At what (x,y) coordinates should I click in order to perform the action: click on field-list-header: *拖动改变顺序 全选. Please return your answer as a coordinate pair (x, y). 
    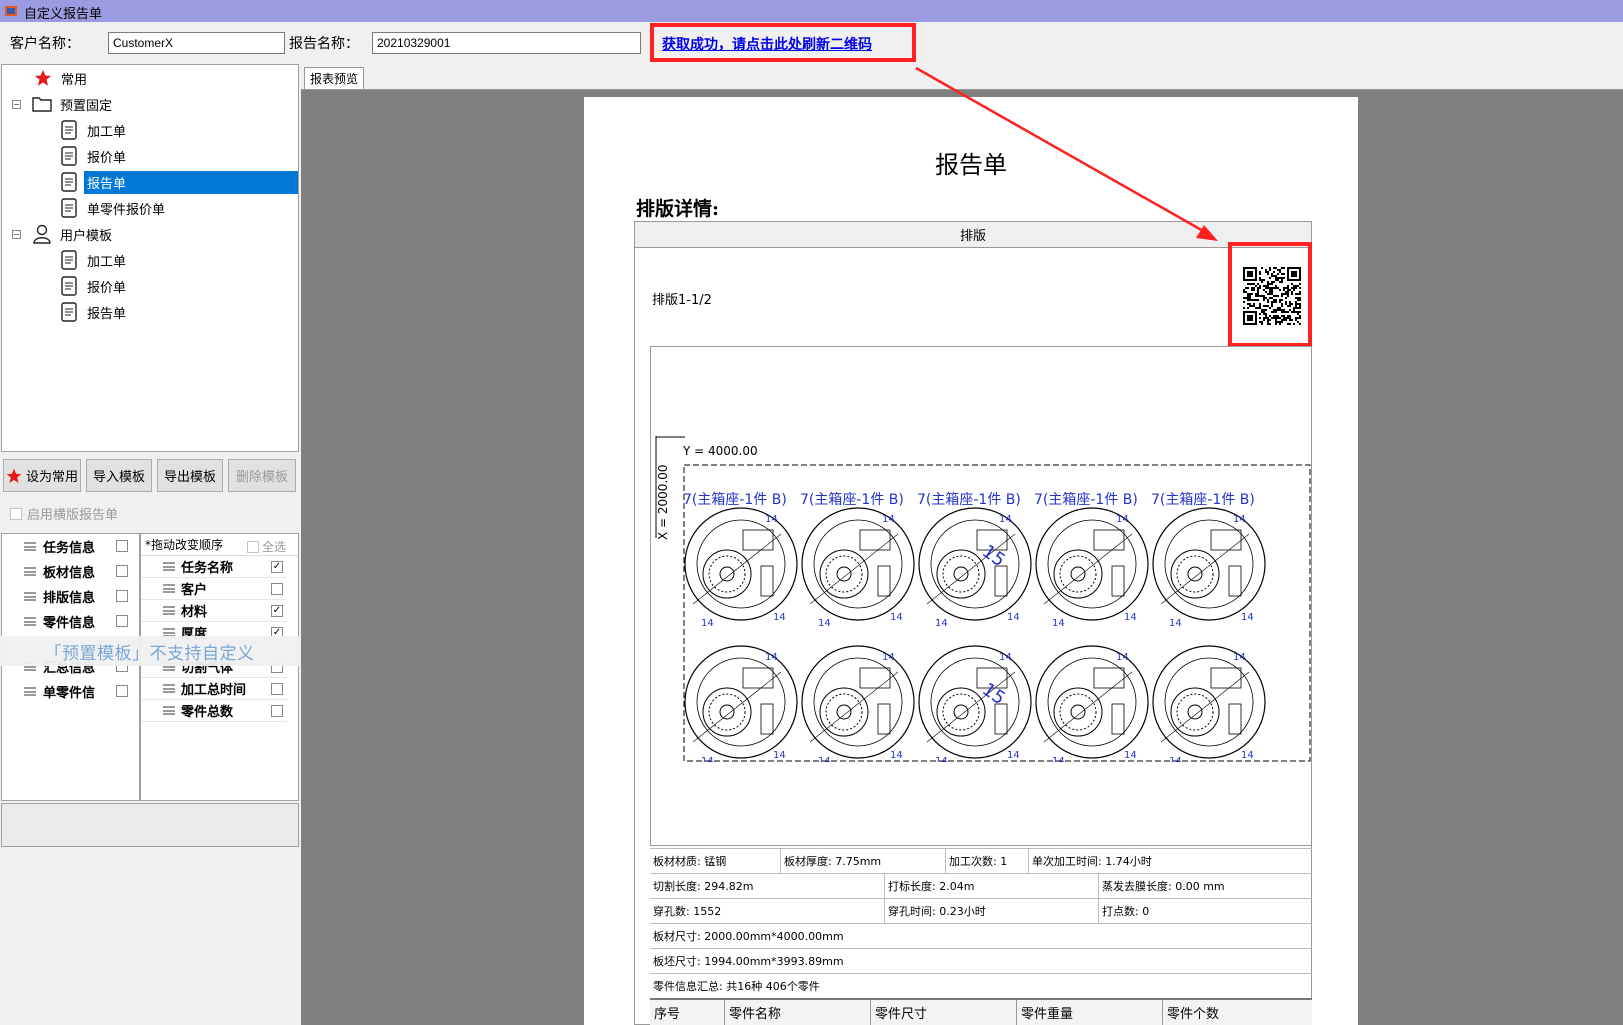
    Looking at the image, I should click on (219, 545).